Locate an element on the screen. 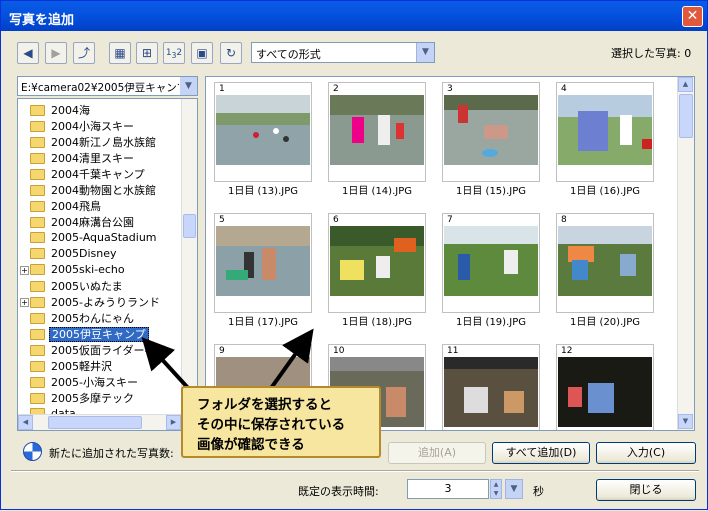  tree-item: 2005多摩テック is located at coordinates (83, 398).